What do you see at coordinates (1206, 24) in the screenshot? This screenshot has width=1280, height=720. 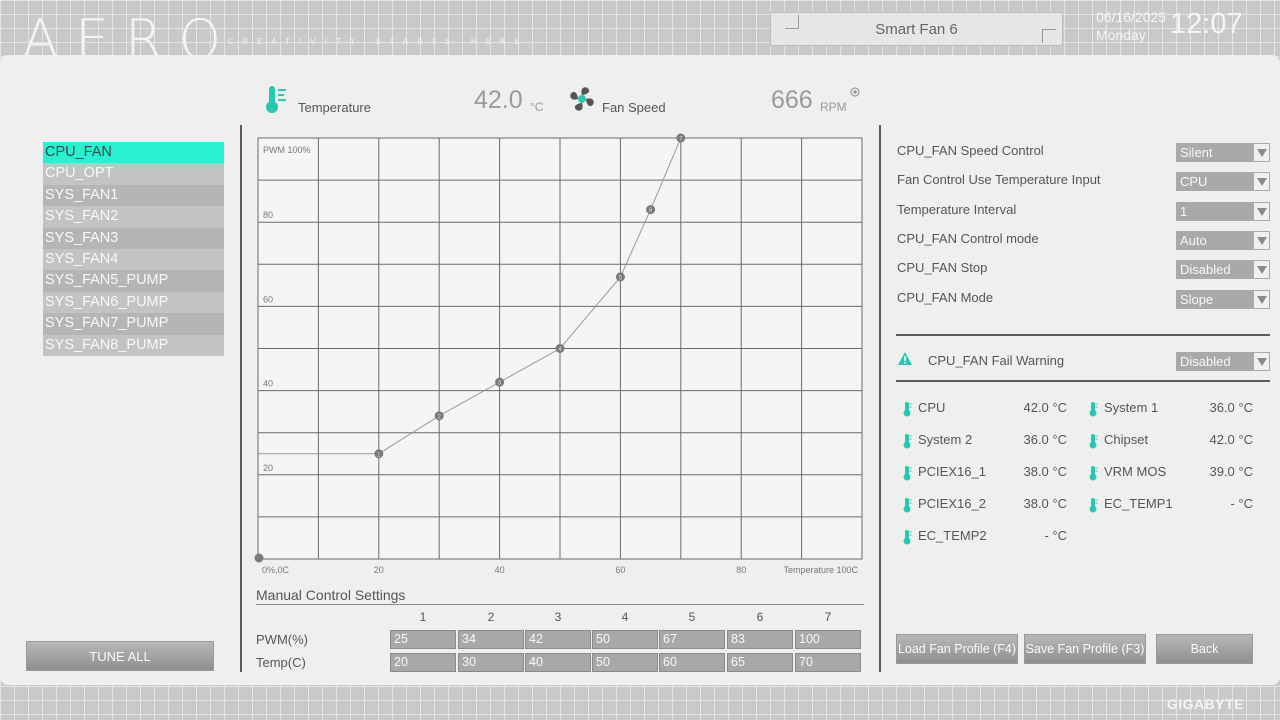 I see `clock: 12:07` at bounding box center [1206, 24].